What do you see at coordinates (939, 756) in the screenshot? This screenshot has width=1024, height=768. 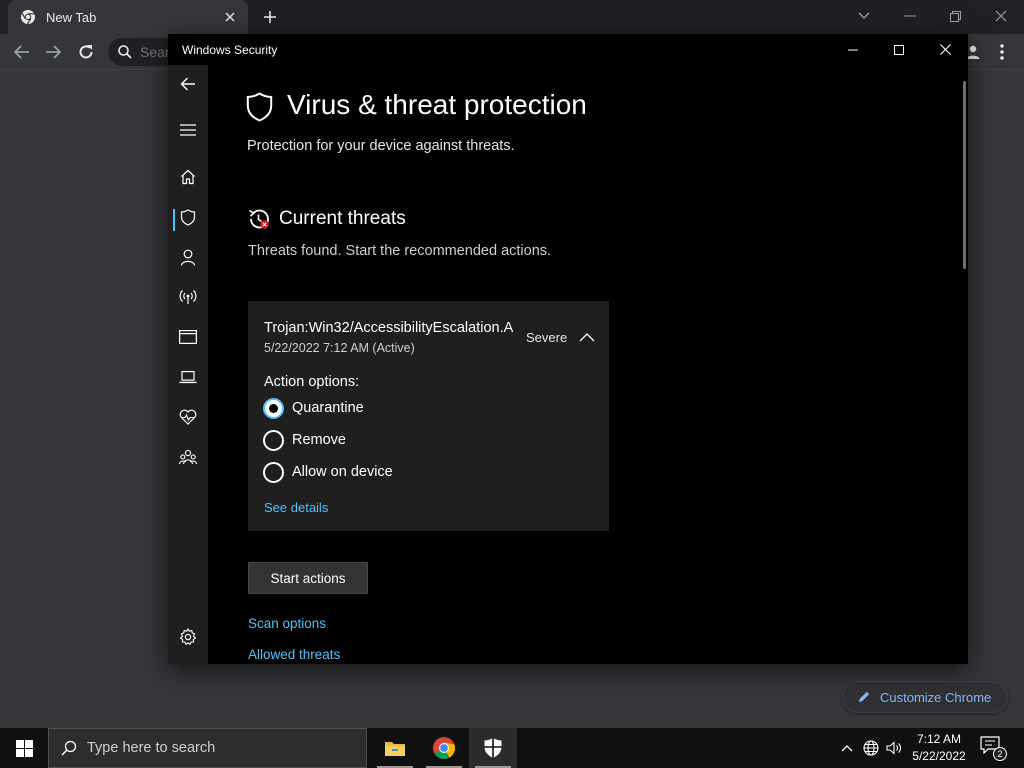 I see `clock-date: 5/22/2022` at bounding box center [939, 756].